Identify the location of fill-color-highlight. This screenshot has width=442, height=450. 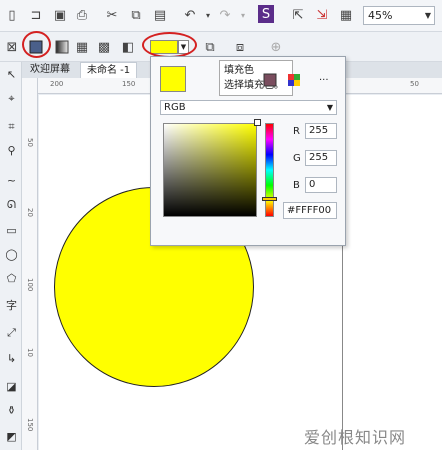
(169, 45).